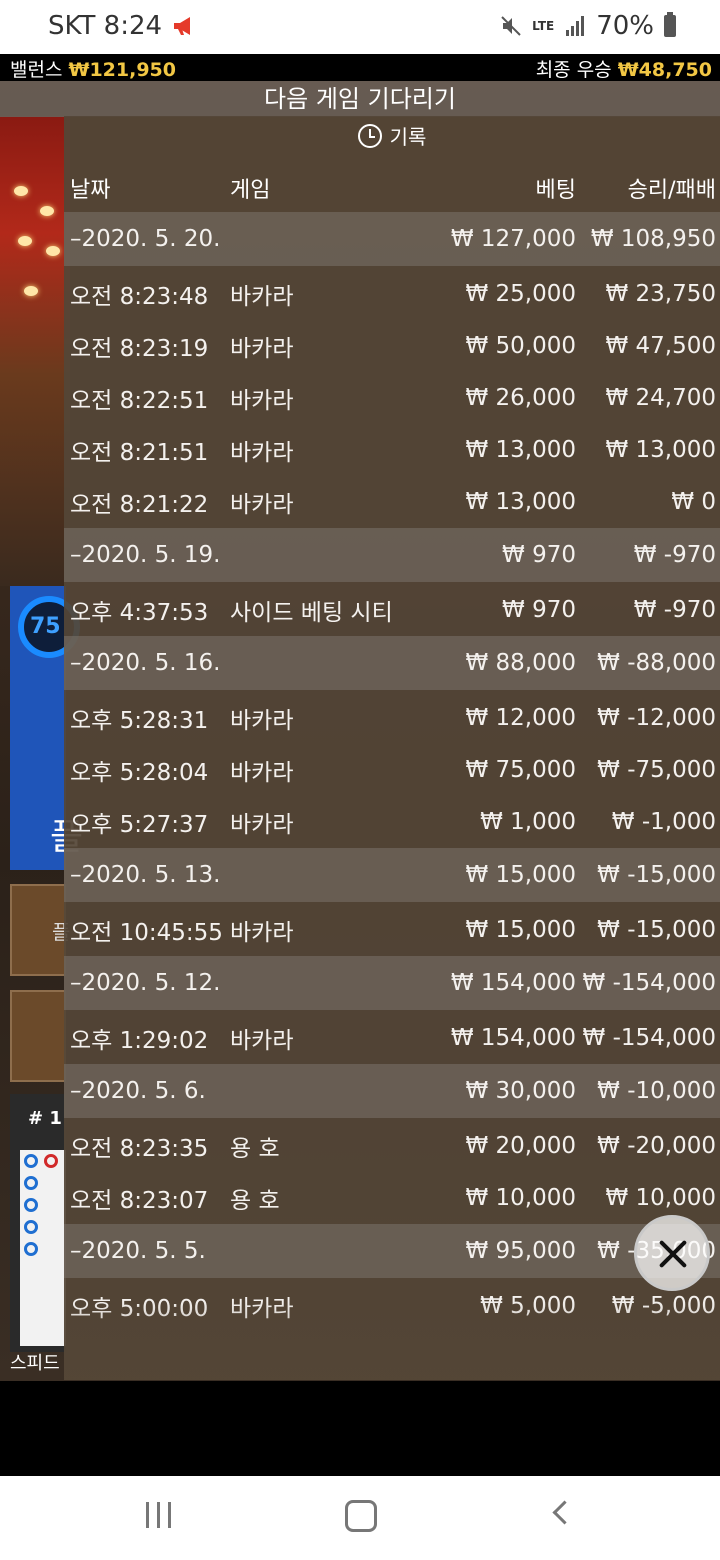  What do you see at coordinates (625, 26) in the screenshot?
I see `battery-percent: 70%` at bounding box center [625, 26].